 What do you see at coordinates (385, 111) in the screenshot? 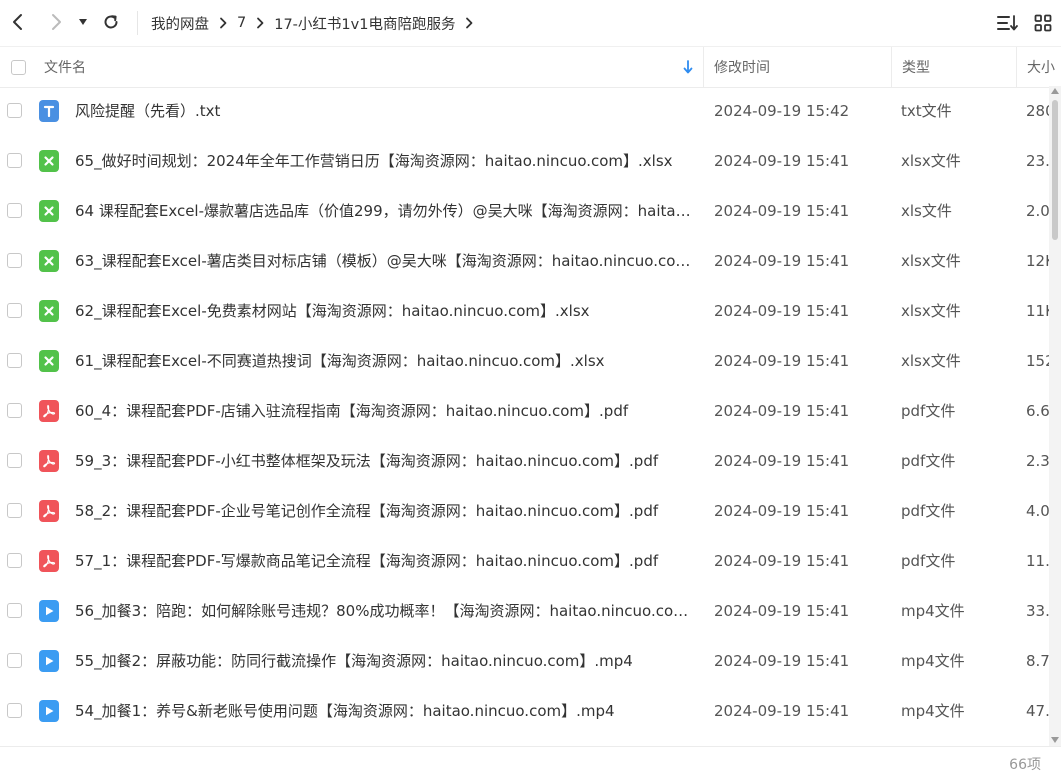
I see `file-name: 风险提醒（先看）.txt` at bounding box center [385, 111].